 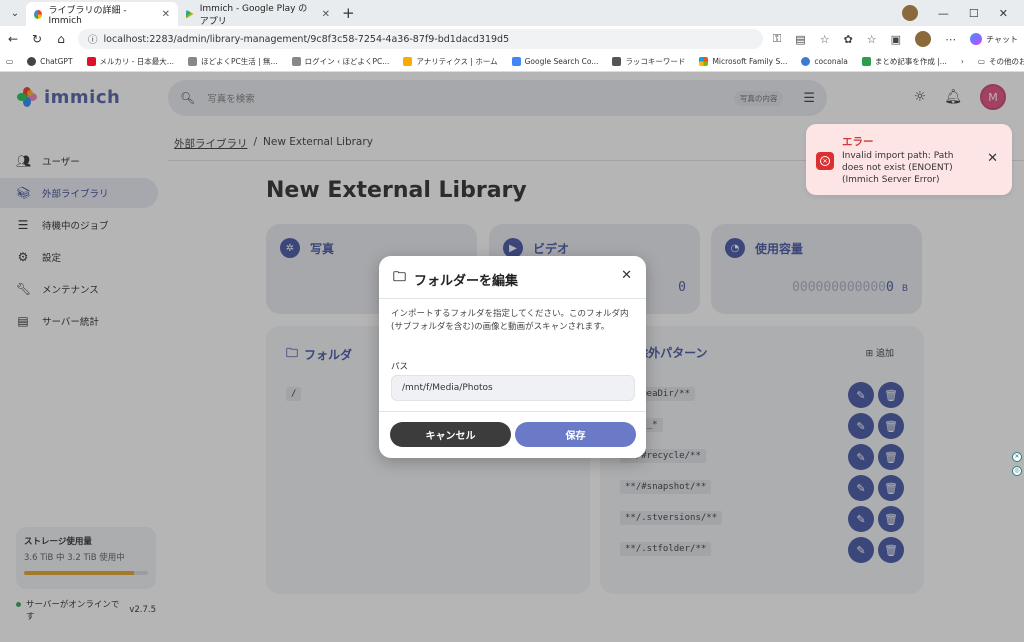 What do you see at coordinates (962, 13) in the screenshot?
I see `window-controls: — ☐ ✕` at bounding box center [962, 13].